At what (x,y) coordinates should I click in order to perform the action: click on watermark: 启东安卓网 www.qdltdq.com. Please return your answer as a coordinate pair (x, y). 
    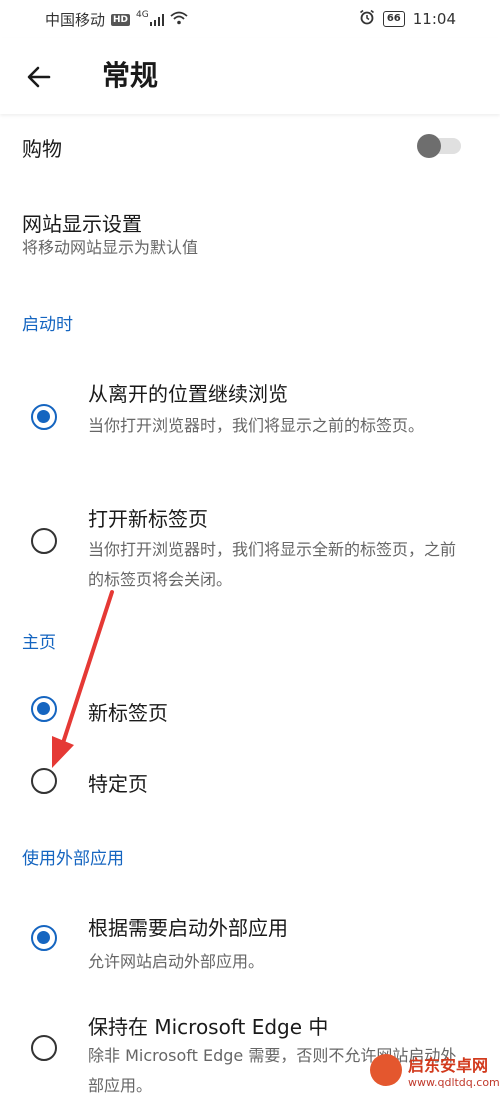
    Looking at the image, I should click on (435, 1077).